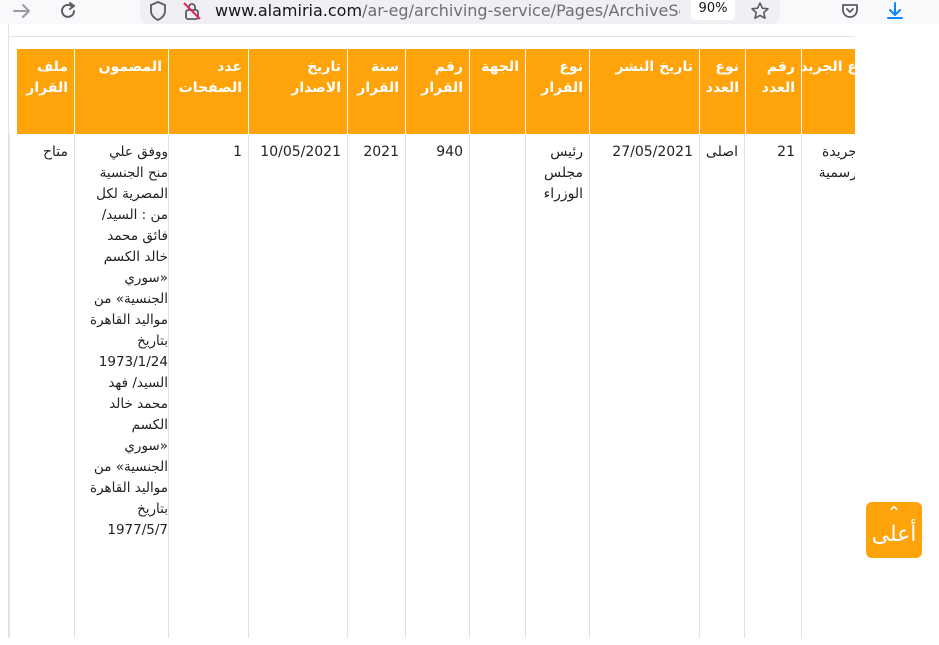 The image size is (939, 645). What do you see at coordinates (894, 513) in the screenshot?
I see `chevron-up-icon: ⌃` at bounding box center [894, 513].